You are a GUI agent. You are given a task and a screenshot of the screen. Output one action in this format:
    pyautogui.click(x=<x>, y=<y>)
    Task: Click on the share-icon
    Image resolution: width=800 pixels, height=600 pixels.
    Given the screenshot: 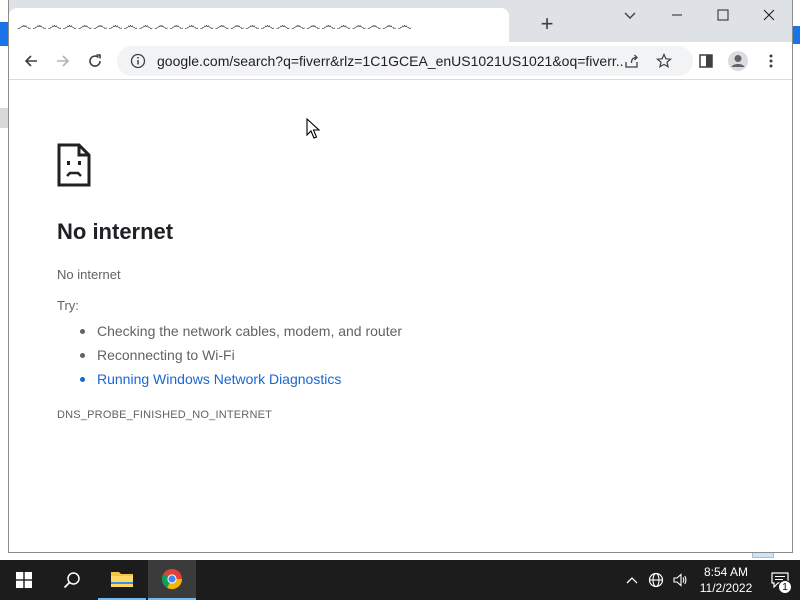 What is the action you would take?
    pyautogui.click(x=632, y=61)
    